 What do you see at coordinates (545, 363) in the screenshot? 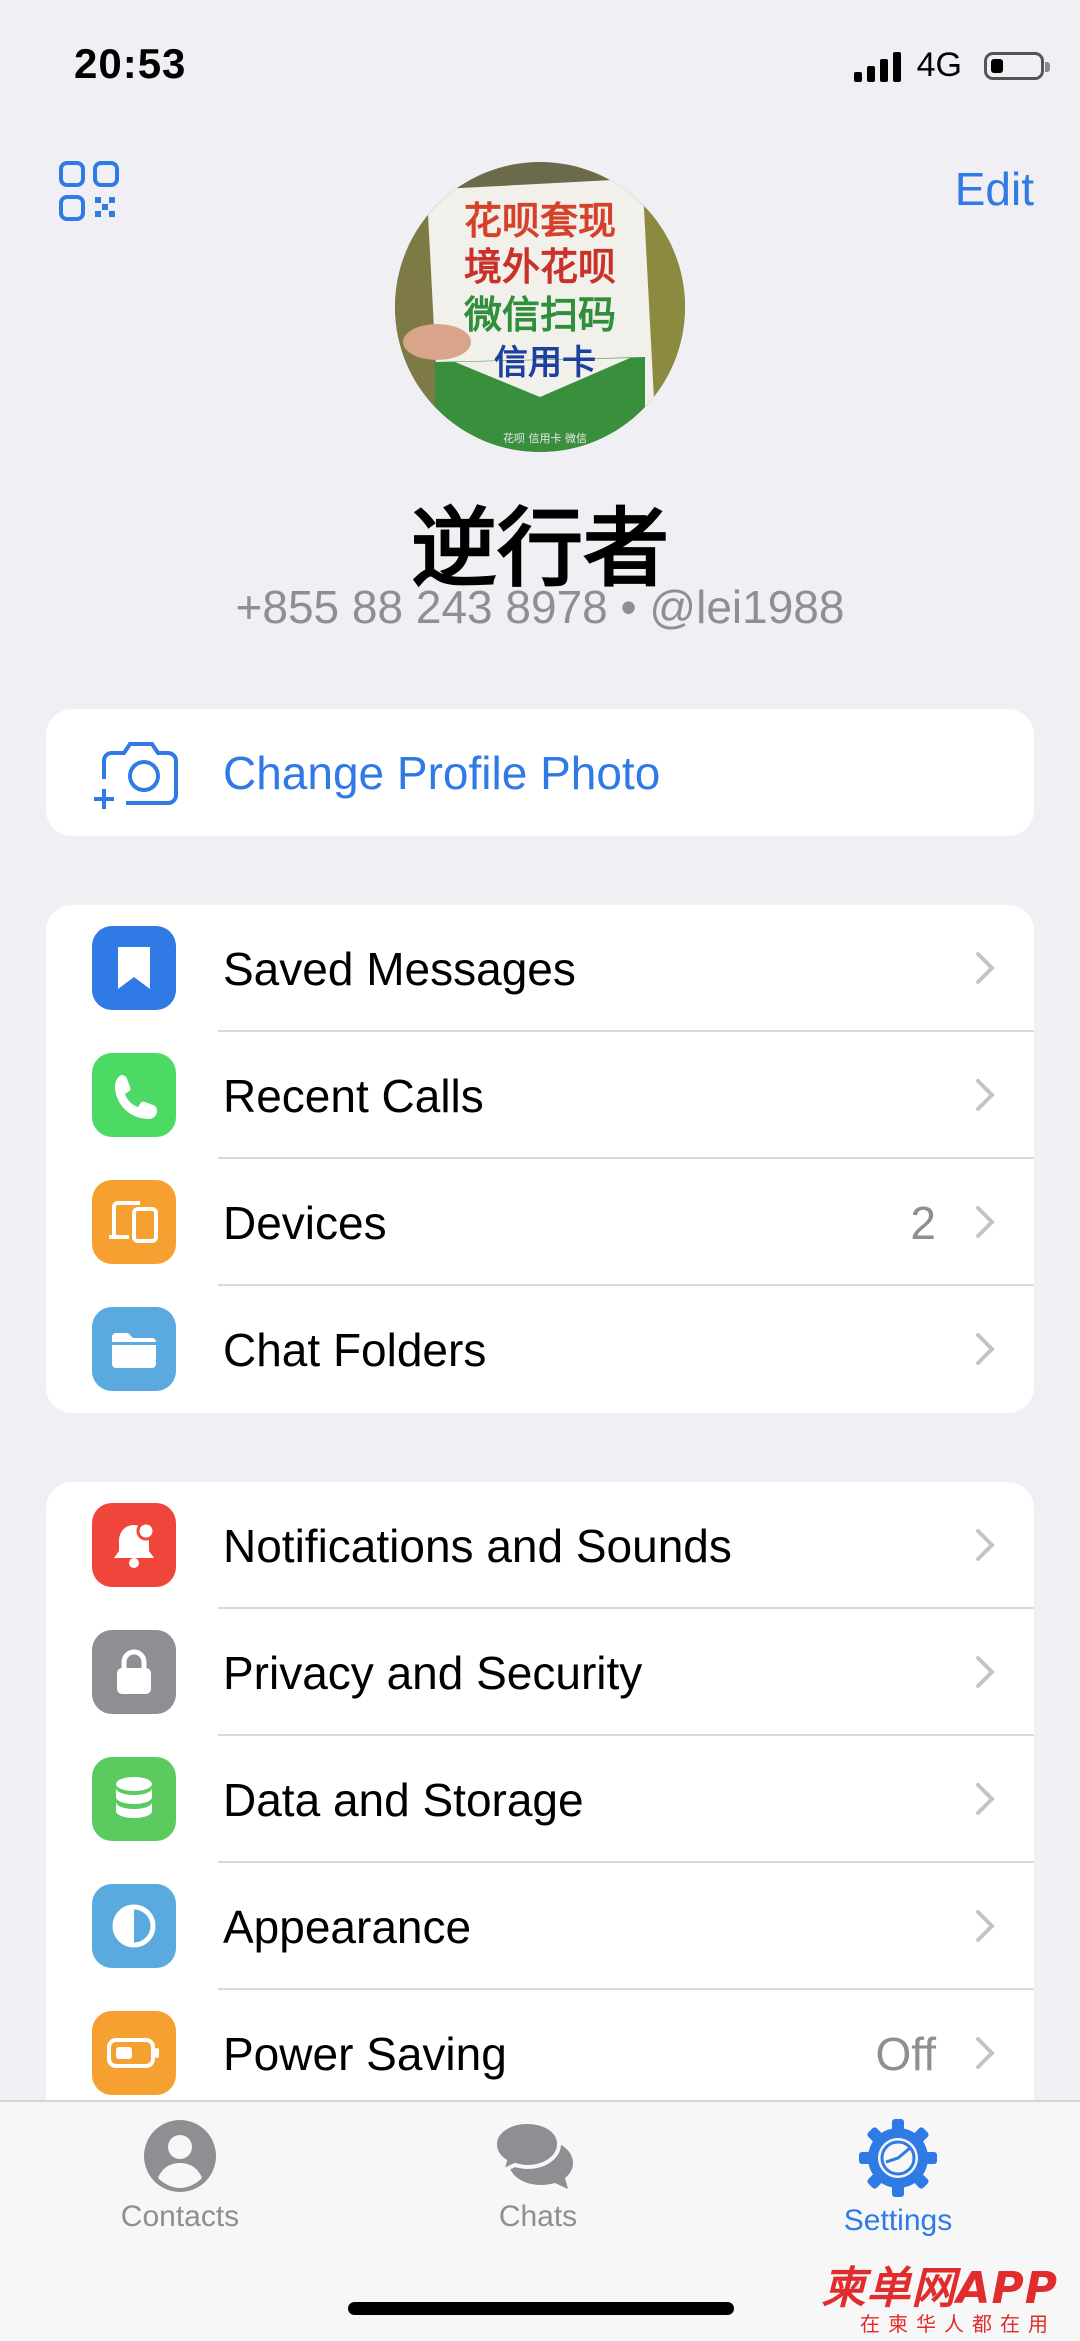
I see `avatar-sign-line-4: 信用卡` at bounding box center [545, 363].